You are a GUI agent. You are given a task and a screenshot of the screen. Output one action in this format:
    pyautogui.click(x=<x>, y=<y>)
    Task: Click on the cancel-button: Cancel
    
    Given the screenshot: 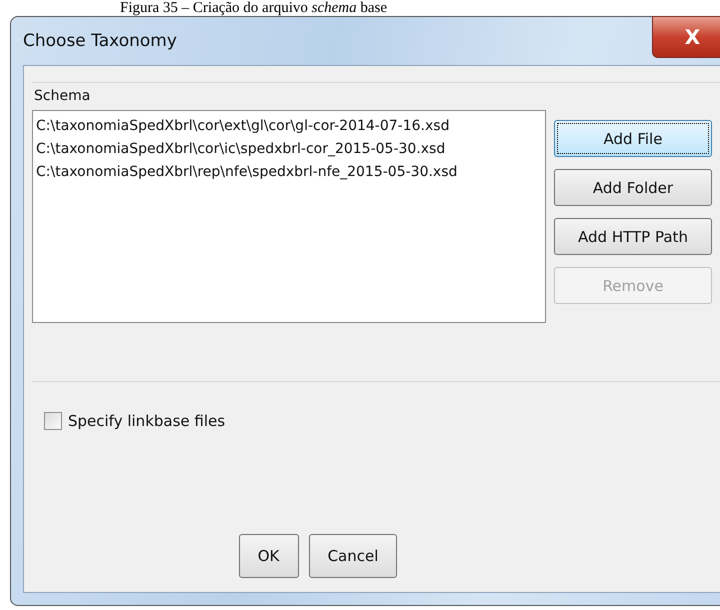 What is the action you would take?
    pyautogui.click(x=353, y=556)
    